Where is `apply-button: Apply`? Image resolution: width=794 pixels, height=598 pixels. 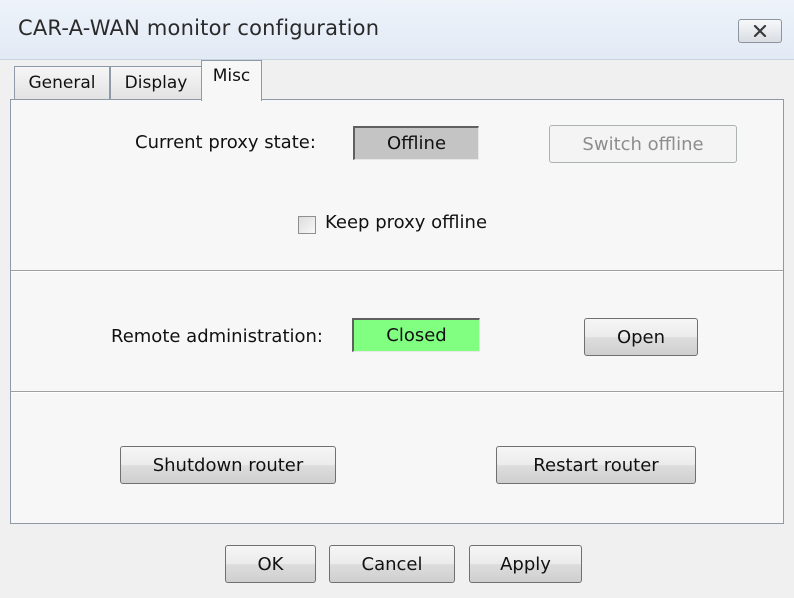
apply-button: Apply is located at coordinates (525, 564).